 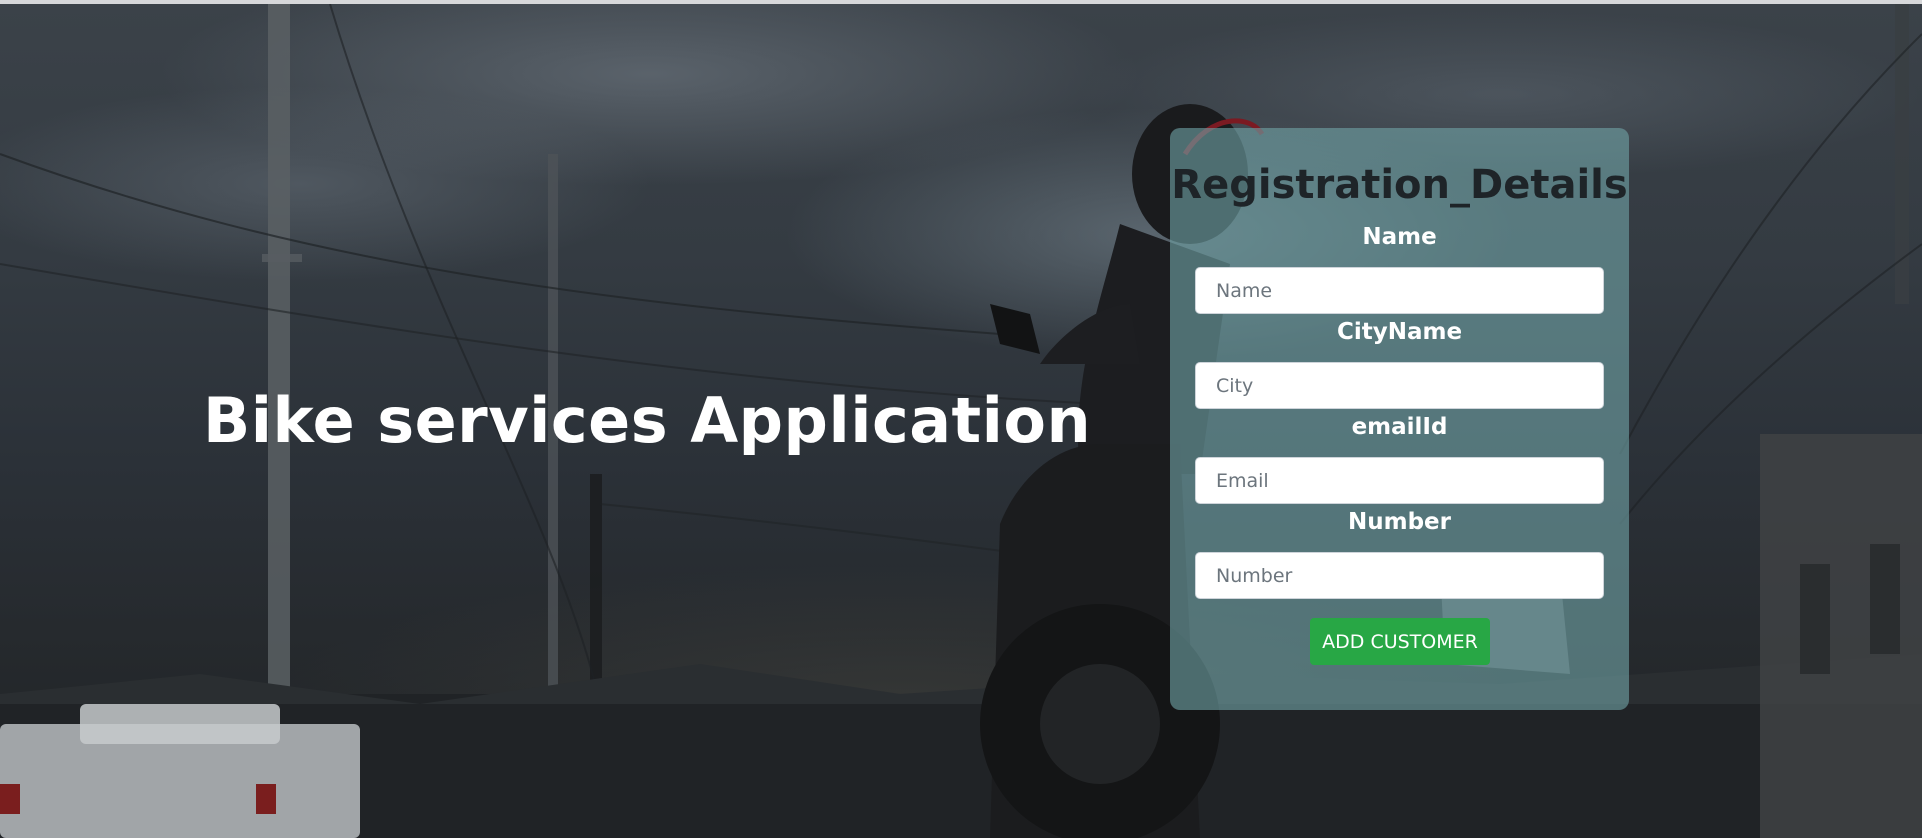 What do you see at coordinates (1399, 480) in the screenshot?
I see `email-input` at bounding box center [1399, 480].